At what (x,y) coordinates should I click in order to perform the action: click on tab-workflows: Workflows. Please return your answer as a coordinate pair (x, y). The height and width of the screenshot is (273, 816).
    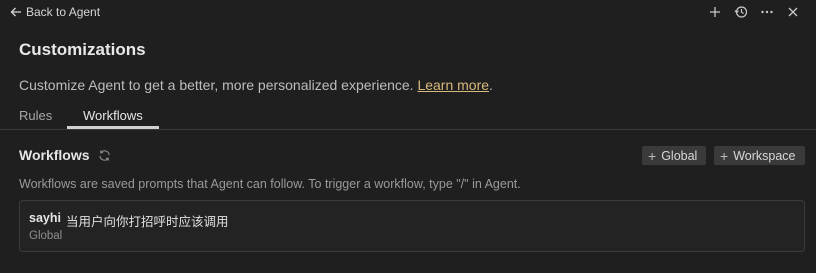
    Looking at the image, I should click on (113, 115).